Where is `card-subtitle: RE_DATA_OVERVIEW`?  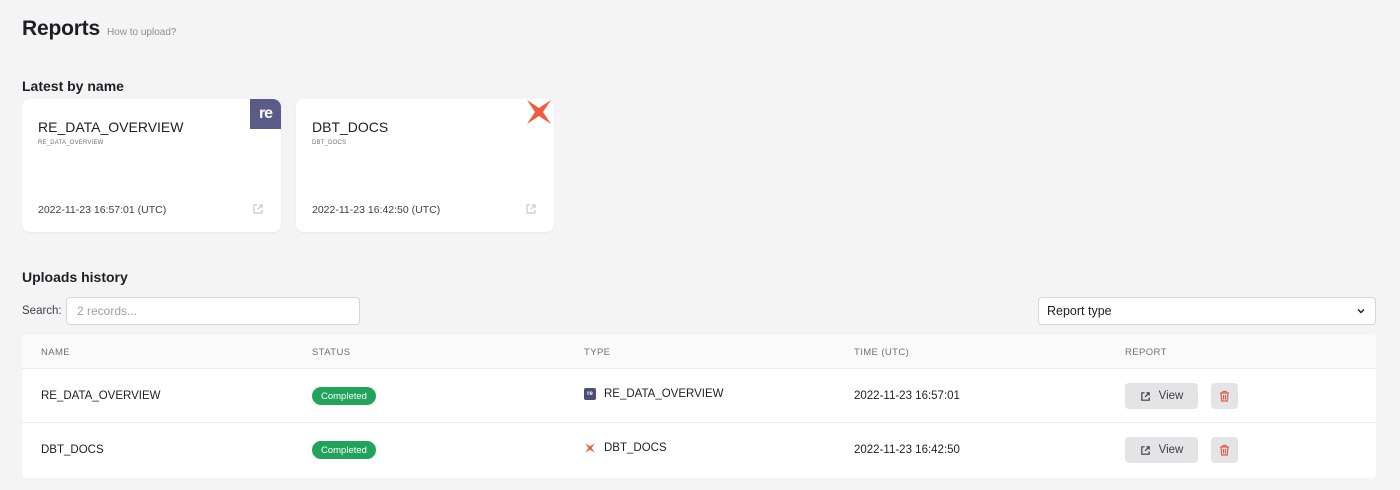
card-subtitle: RE_DATA_OVERVIEW is located at coordinates (71, 143).